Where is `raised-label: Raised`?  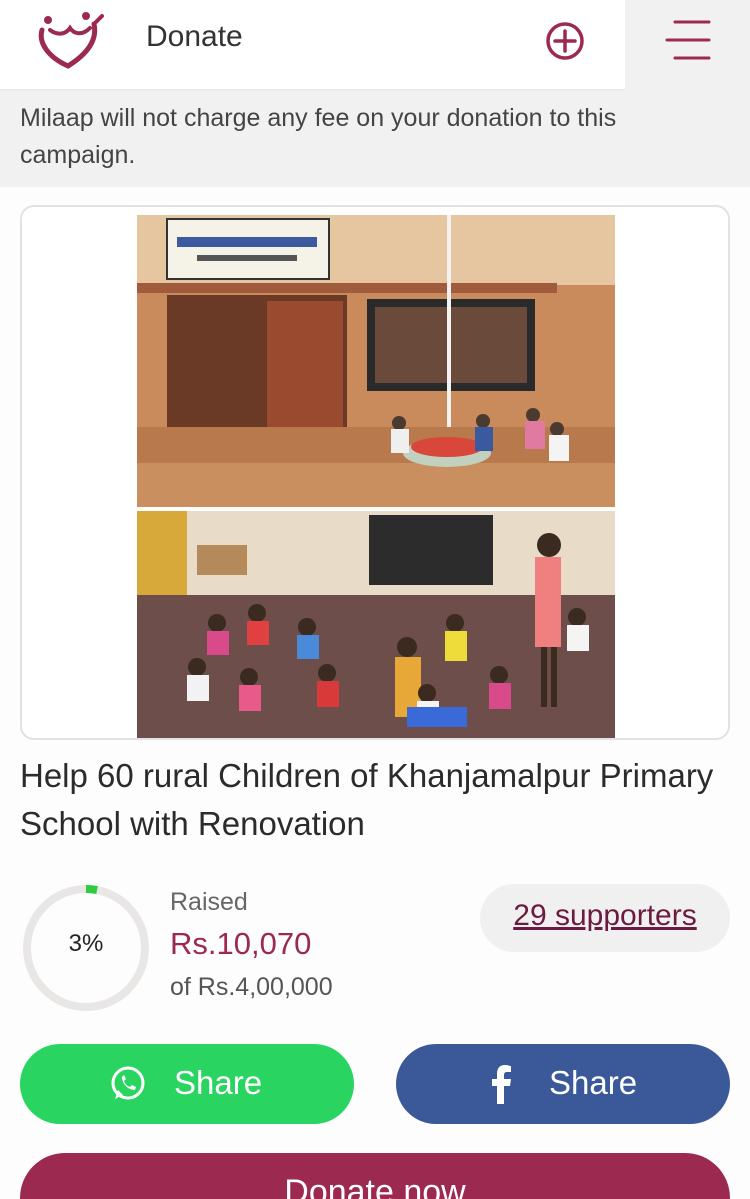 raised-label: Raised is located at coordinates (209, 902).